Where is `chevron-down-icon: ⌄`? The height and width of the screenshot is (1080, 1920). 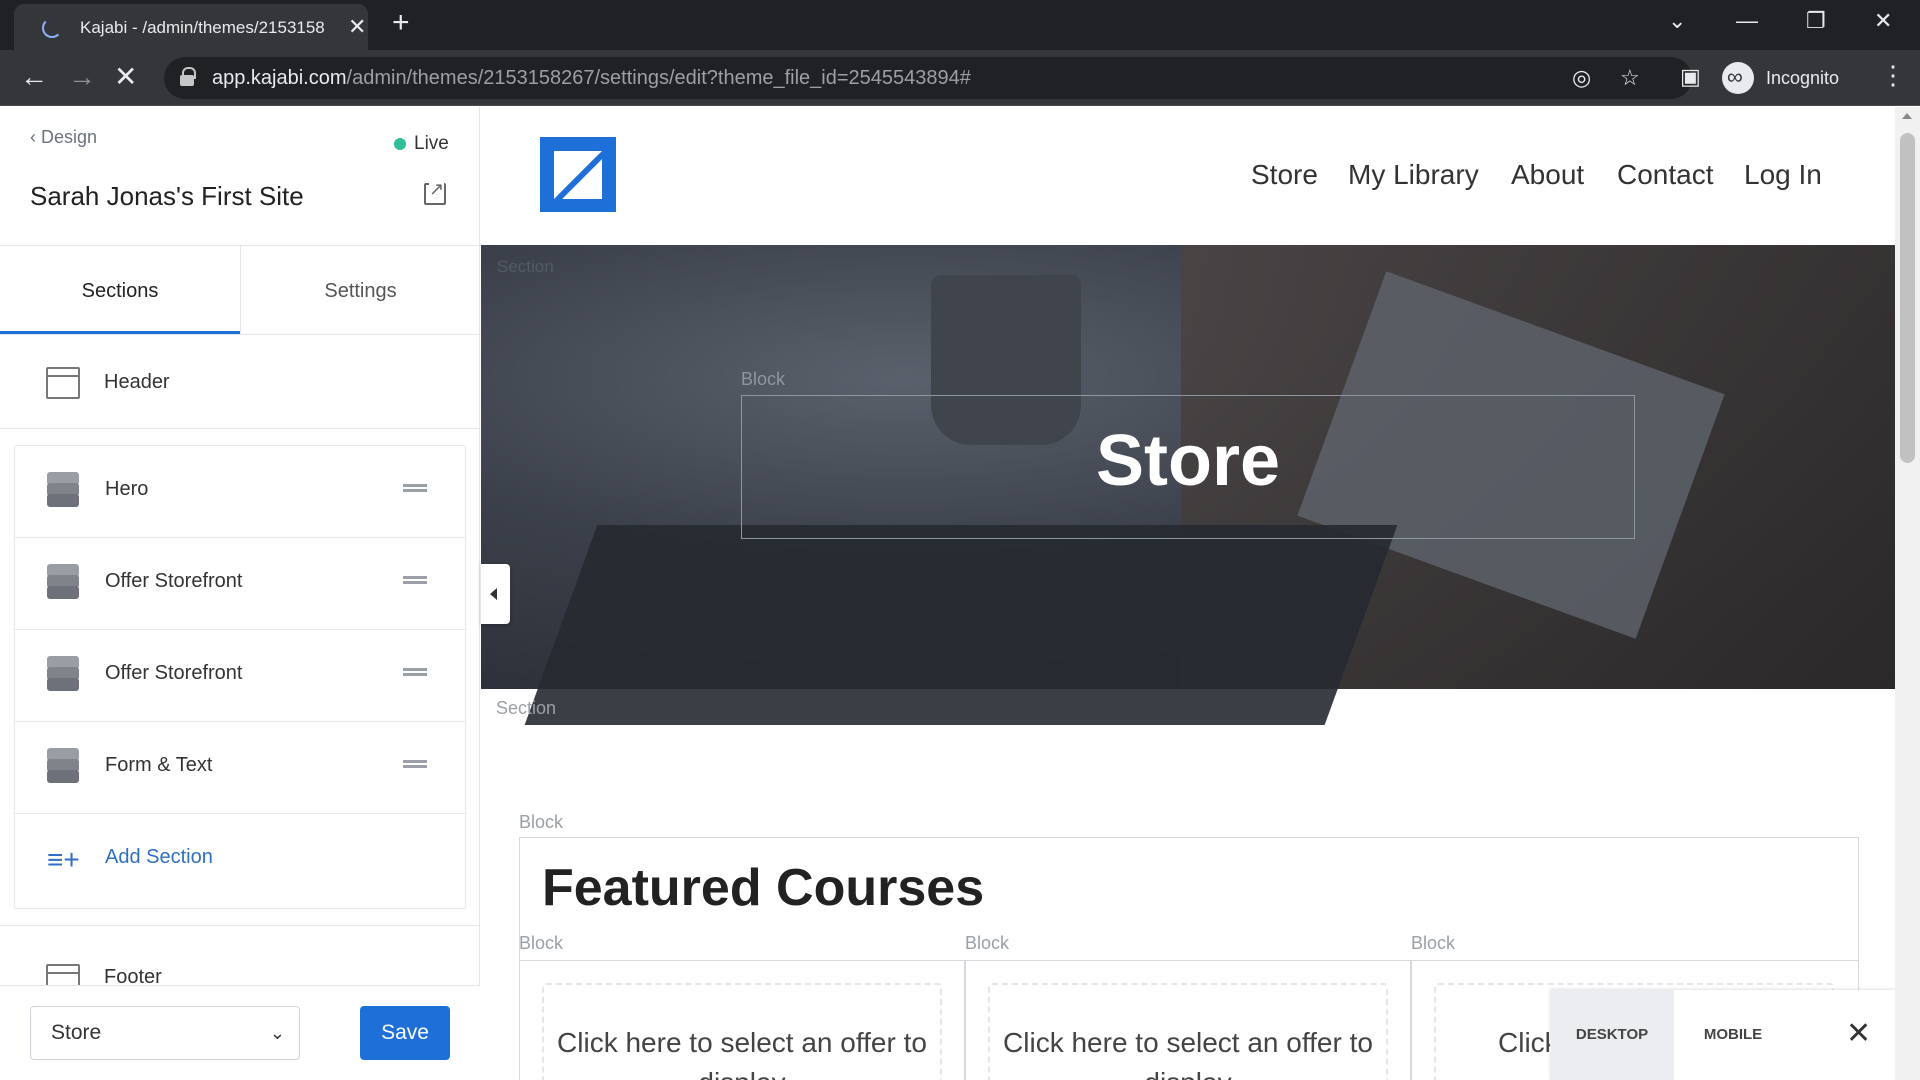 chevron-down-icon: ⌄ is located at coordinates (277, 1033).